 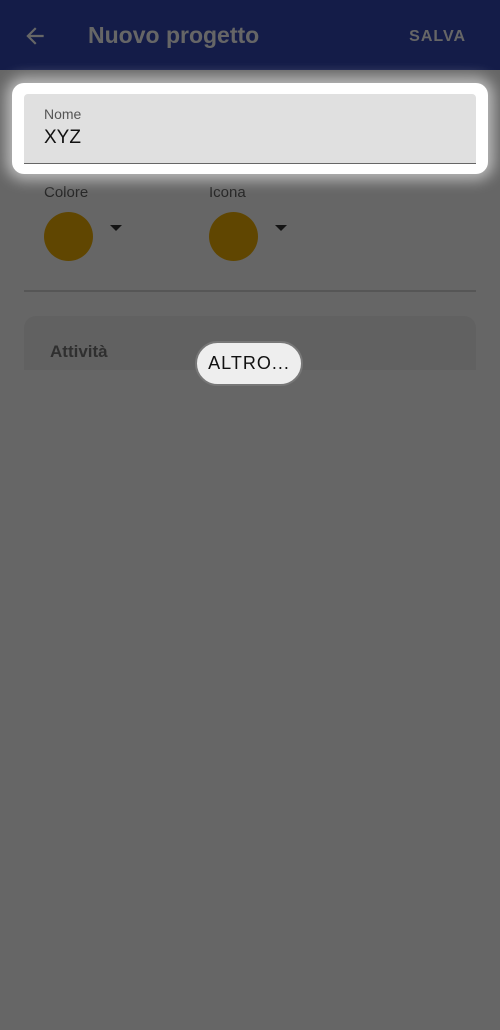 I want to click on page-title: Nuovo progetto, so click(x=174, y=35).